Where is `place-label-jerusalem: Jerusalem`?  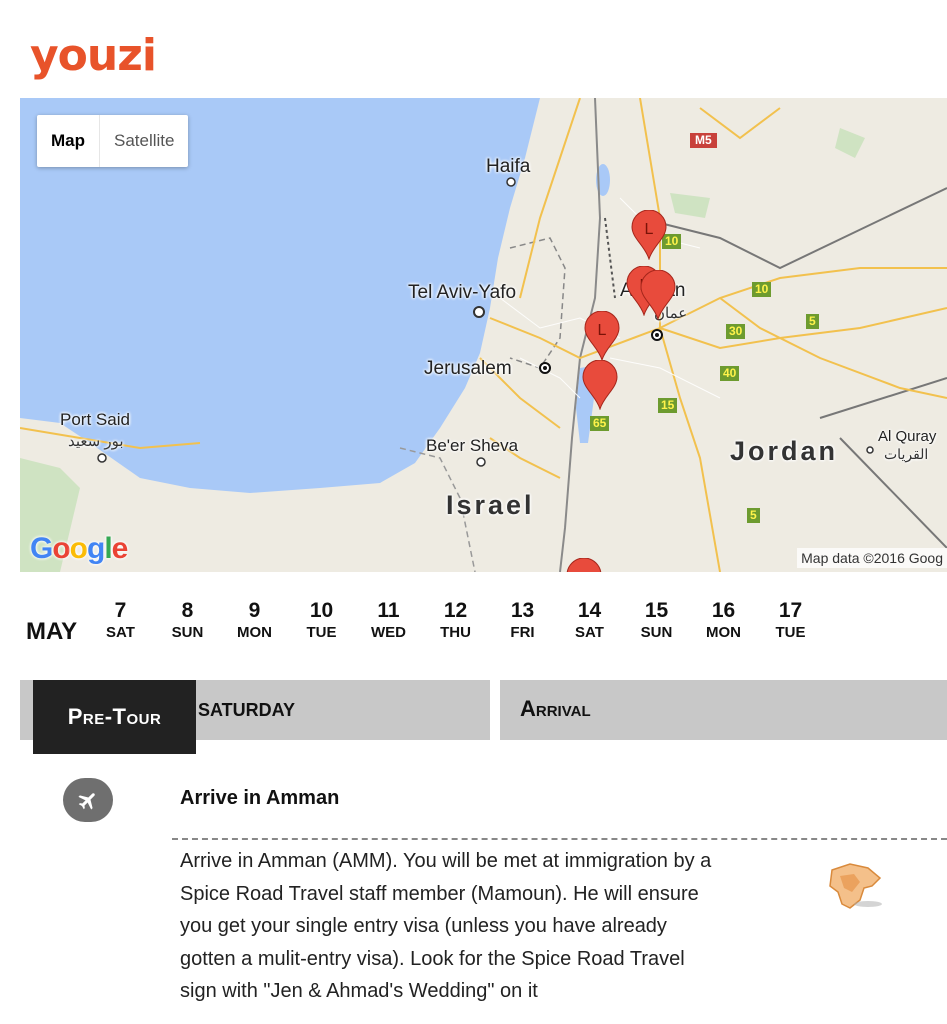 place-label-jerusalem: Jerusalem is located at coordinates (468, 368).